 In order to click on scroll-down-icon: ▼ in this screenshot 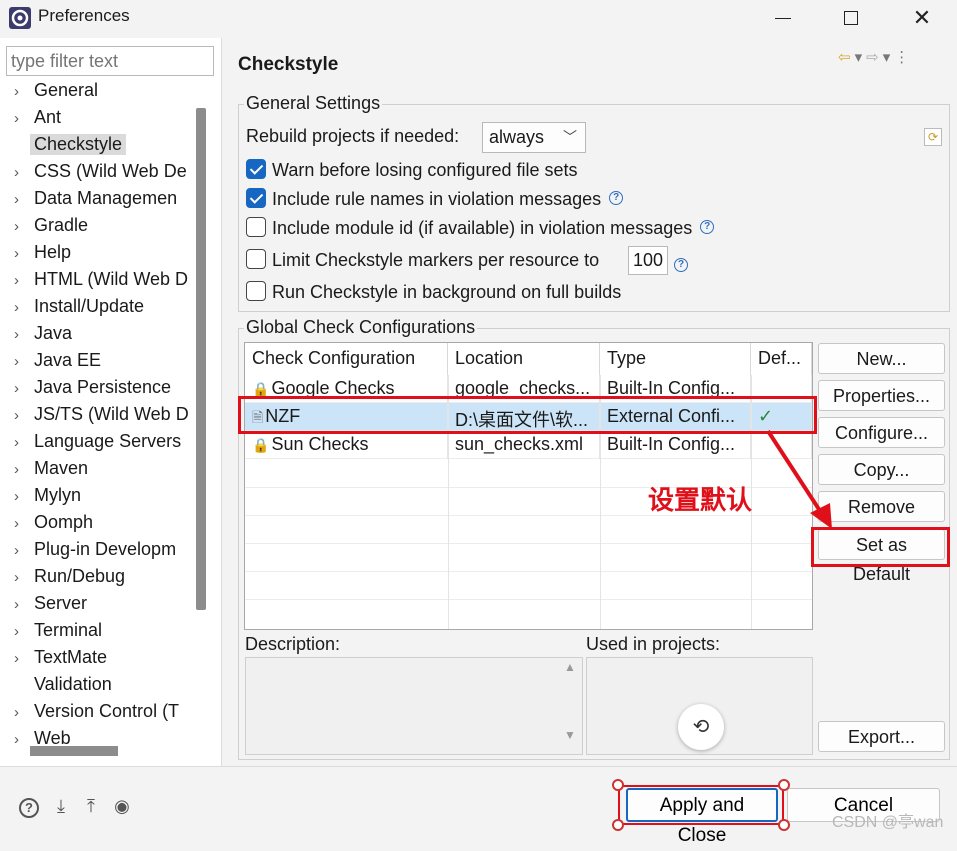, I will do `click(570, 735)`.